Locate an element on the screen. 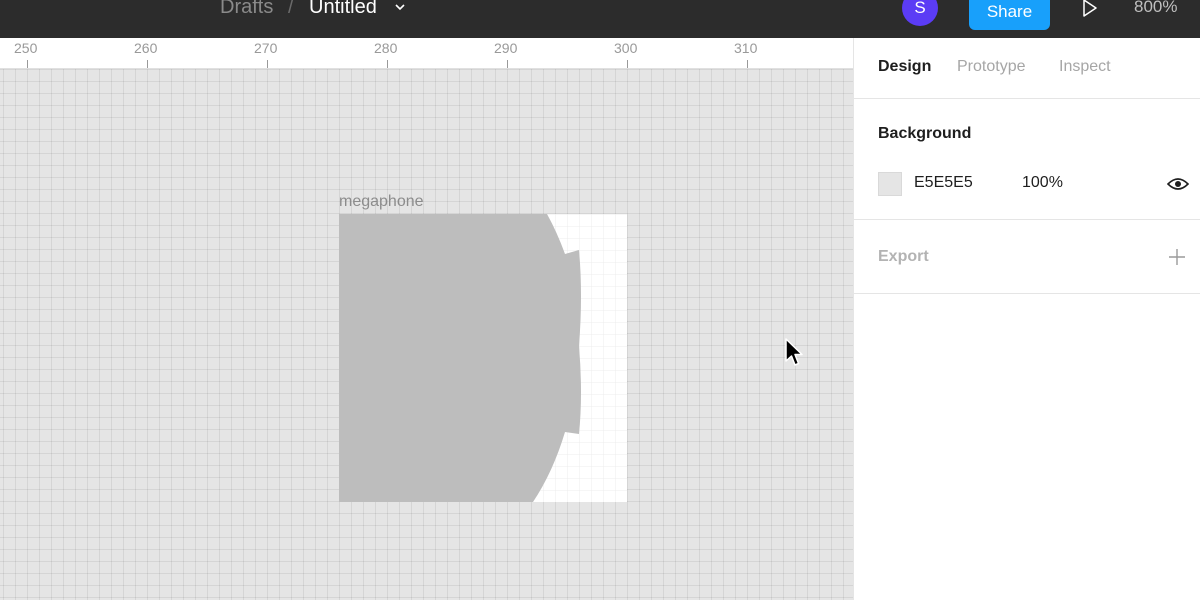 The image size is (1200, 600). tab-inspect: Inspect is located at coordinates (1085, 67).